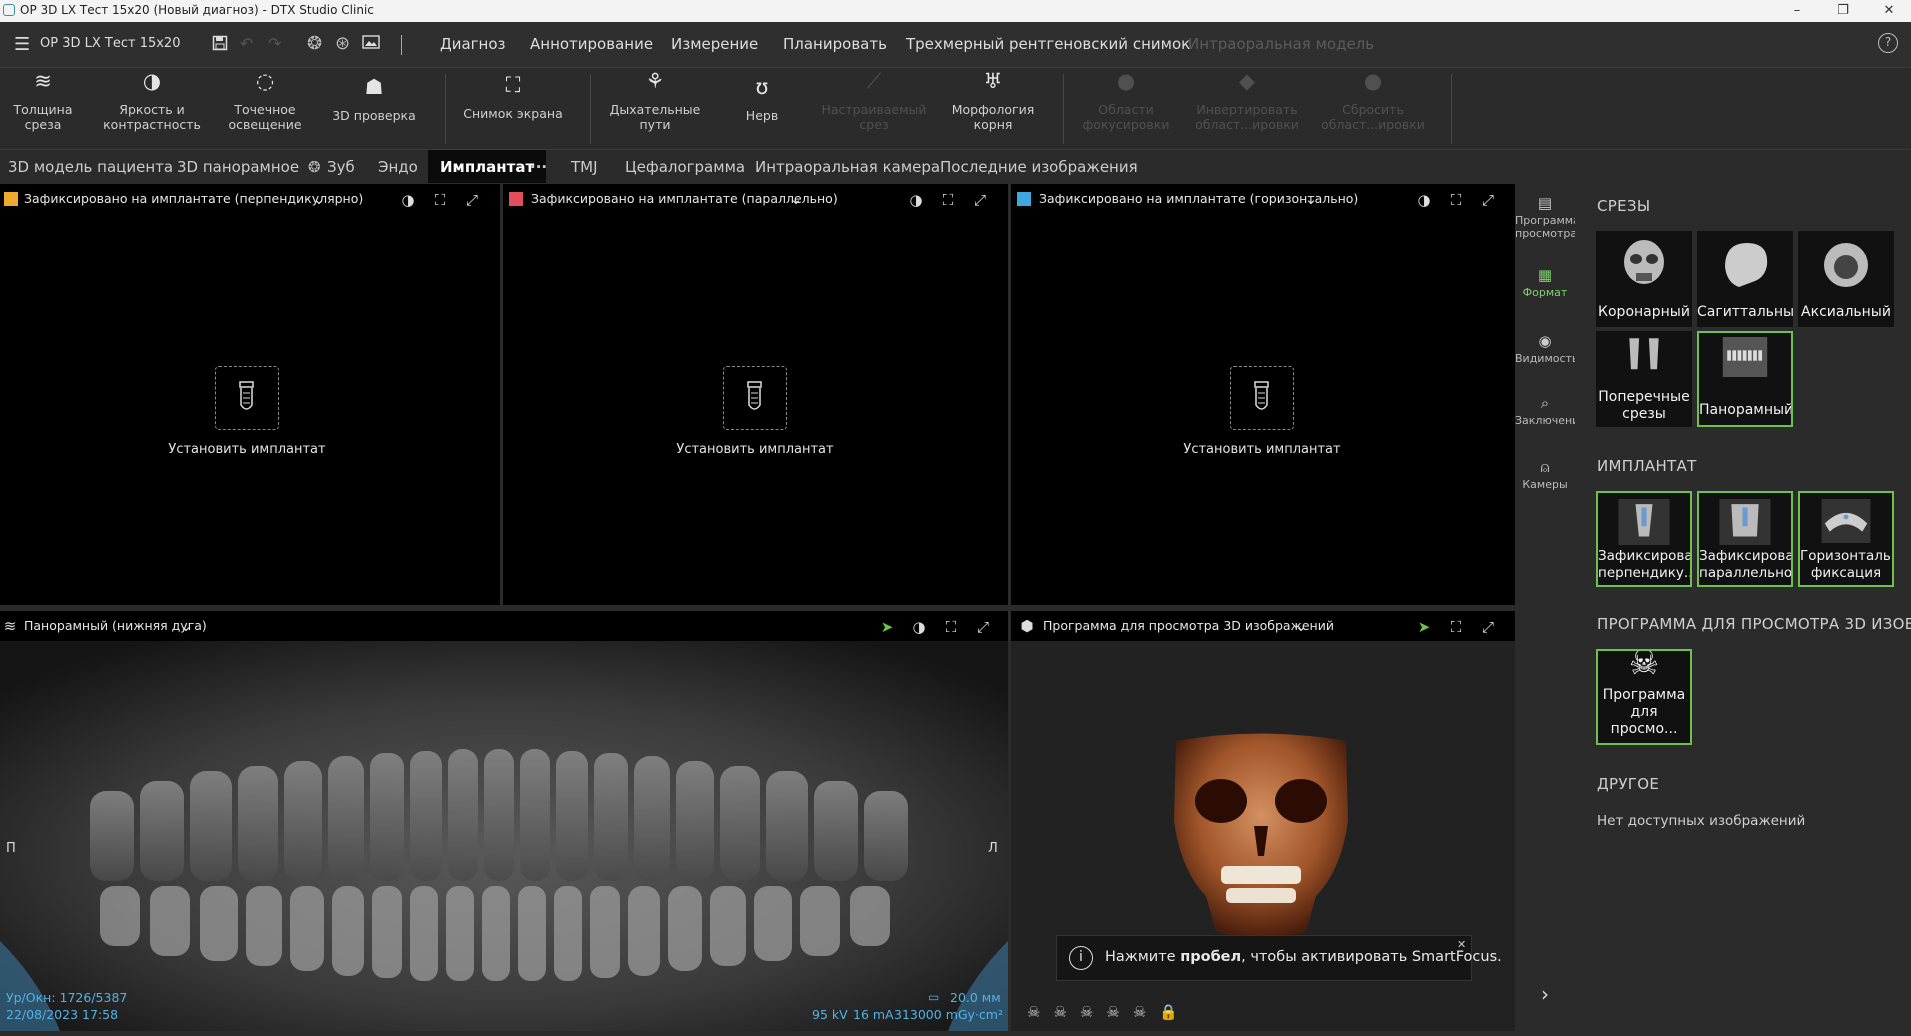  I want to click on skull-front-view-icon: ☠, so click(1040, 1012).